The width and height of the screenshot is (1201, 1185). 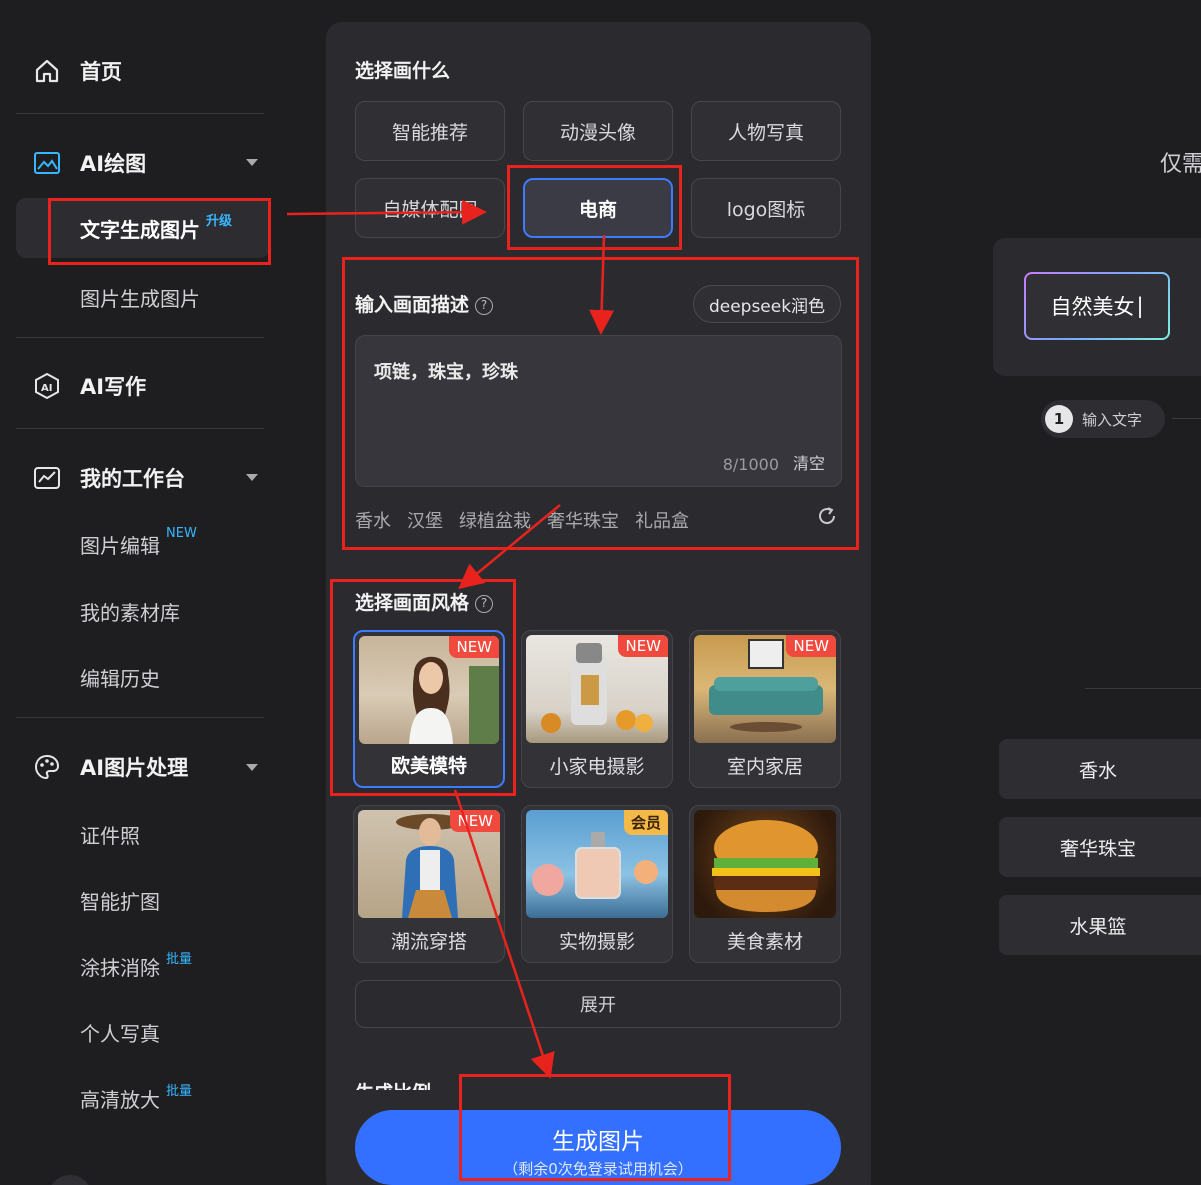 I want to click on sidebar-item-erase: 涂抹消除 批量, so click(x=136, y=972).